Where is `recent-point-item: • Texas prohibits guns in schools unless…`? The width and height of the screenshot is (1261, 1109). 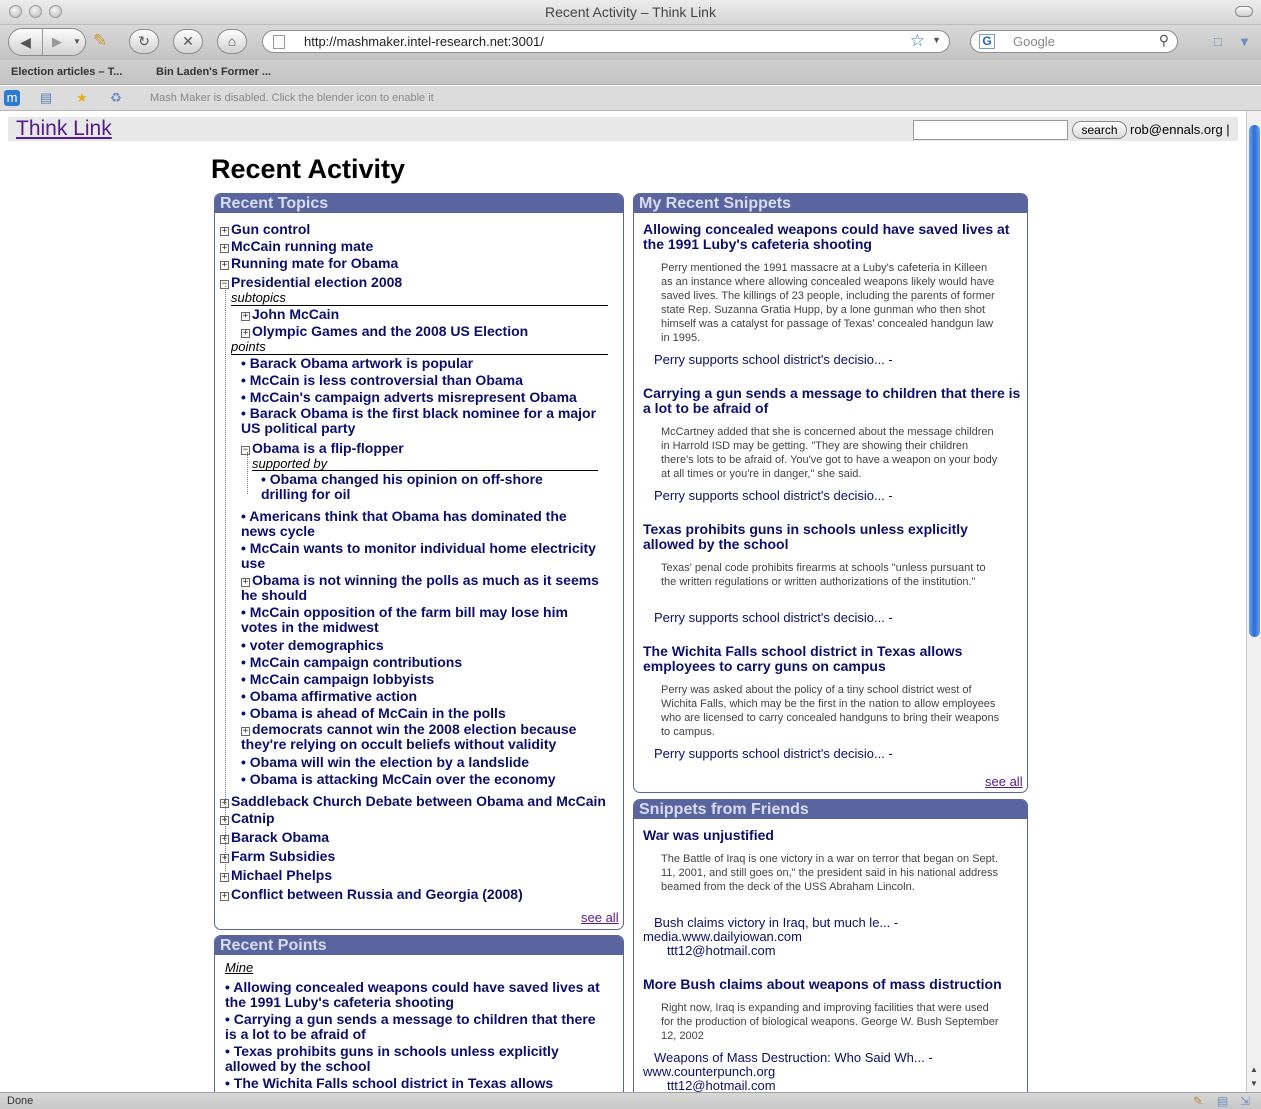 recent-point-item: • Texas prohibits guns in schools unless… is located at coordinates (417, 1059).